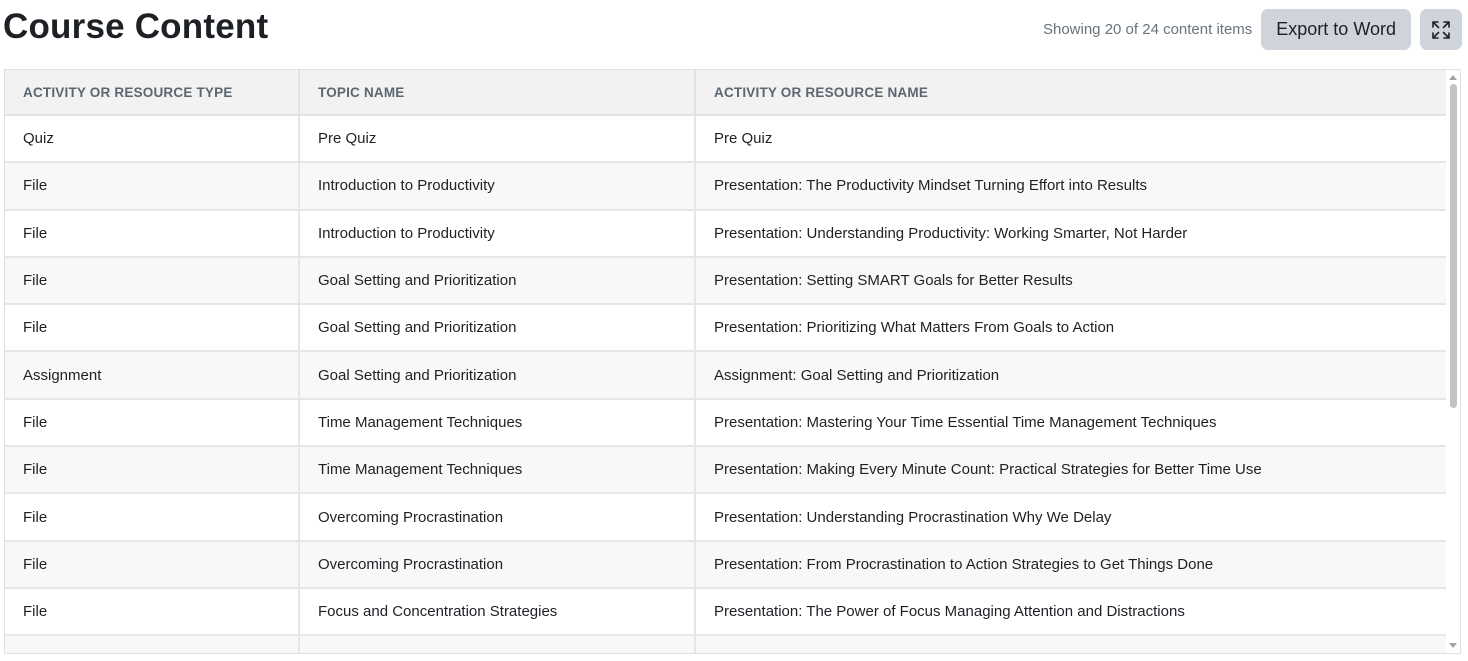 The width and height of the screenshot is (1468, 661). I want to click on cell-activity-type, so click(152, 644).